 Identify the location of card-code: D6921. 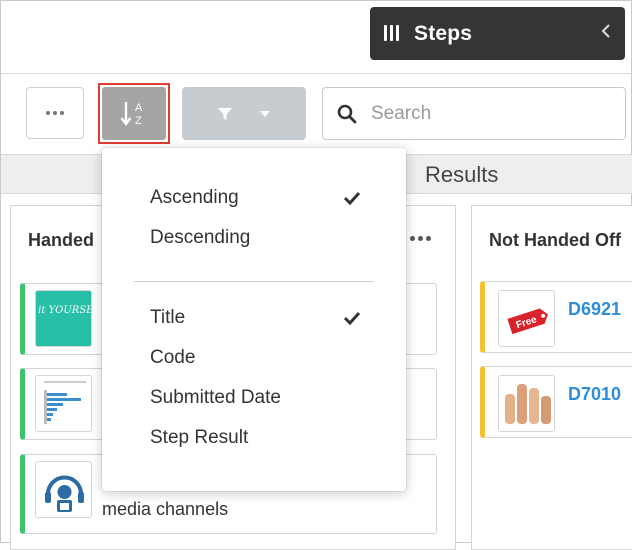
(594, 309).